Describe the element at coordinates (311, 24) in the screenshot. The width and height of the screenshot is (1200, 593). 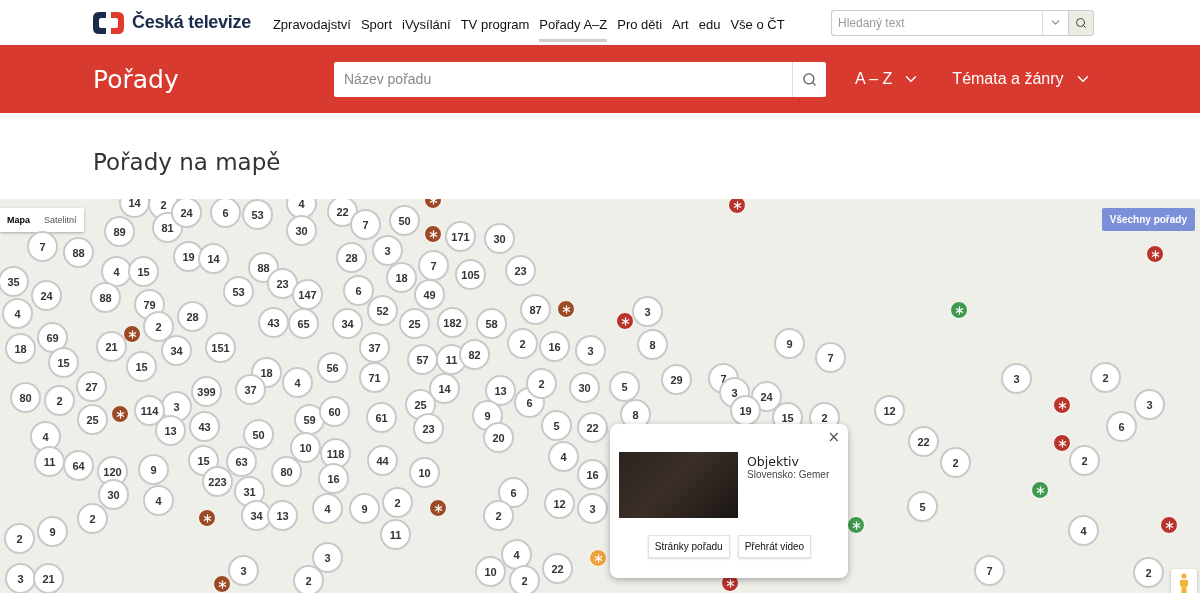
I see `nav-link: Zpravodajství` at that location.